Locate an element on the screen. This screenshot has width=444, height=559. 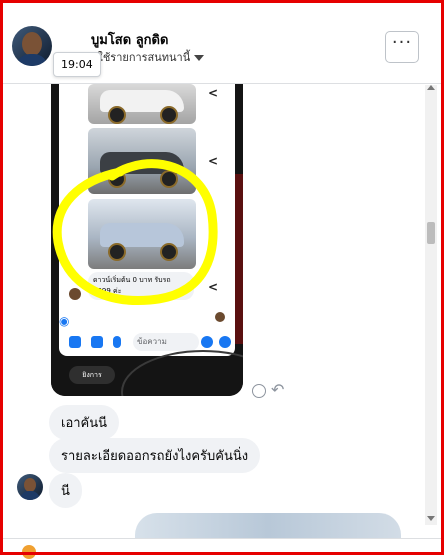
camera-icon is located at coordinates (75, 342).